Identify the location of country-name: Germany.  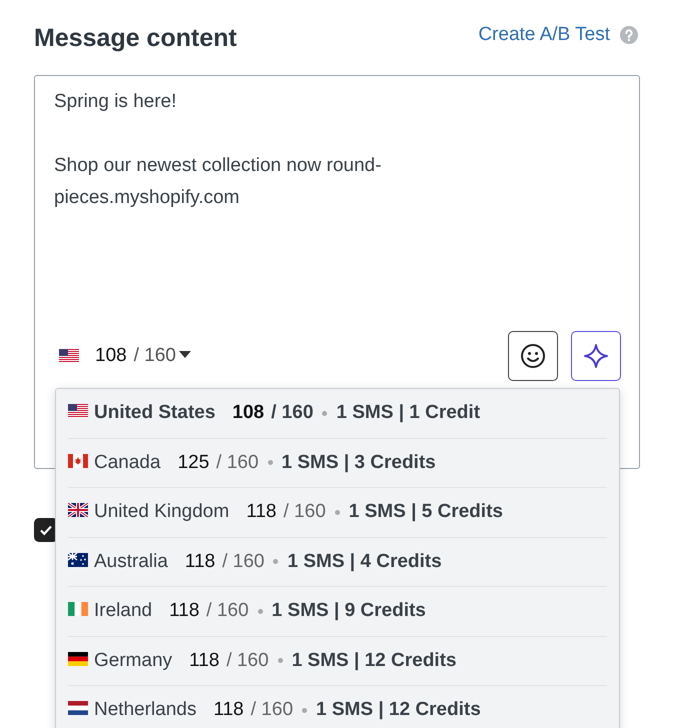
(133, 661).